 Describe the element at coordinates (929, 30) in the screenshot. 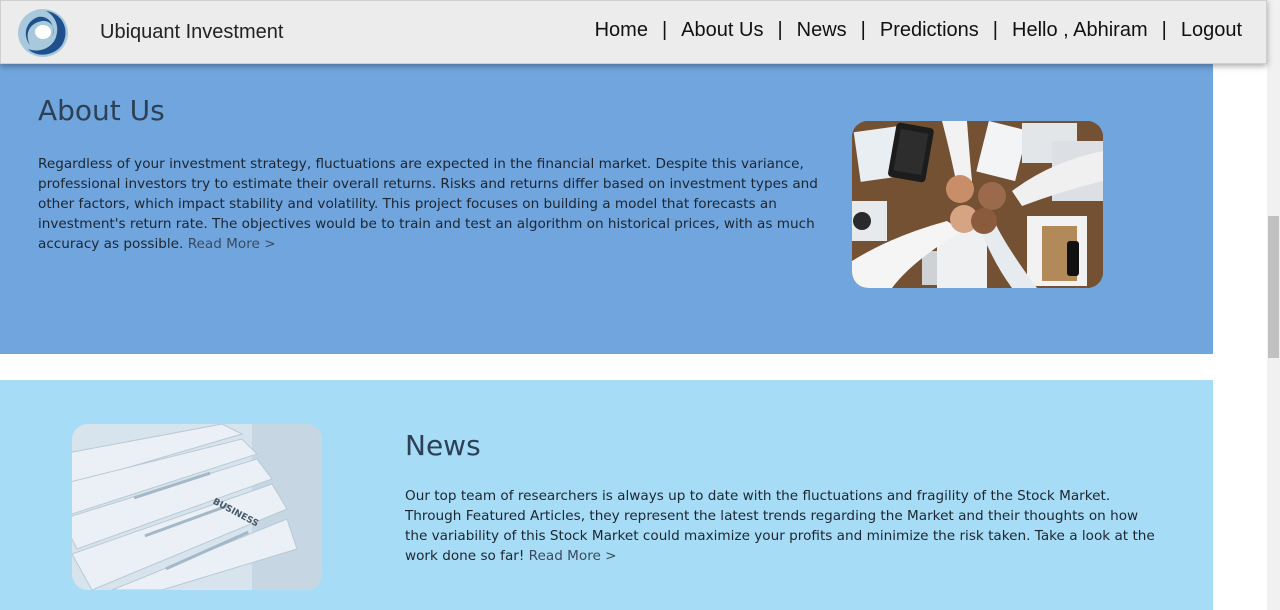

I see `nav-predictions-link: Predictions` at that location.